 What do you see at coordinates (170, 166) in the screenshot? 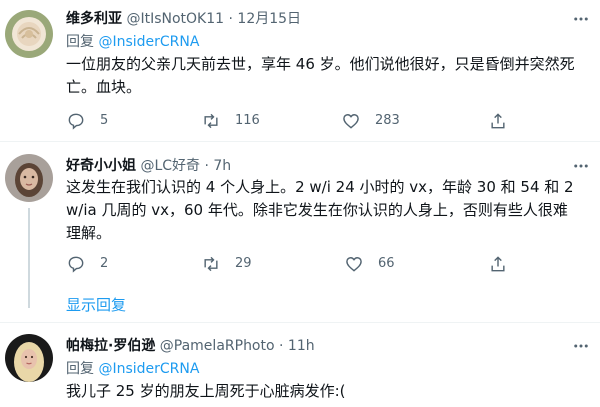
I see `author-handle: @LC好奇` at bounding box center [170, 166].